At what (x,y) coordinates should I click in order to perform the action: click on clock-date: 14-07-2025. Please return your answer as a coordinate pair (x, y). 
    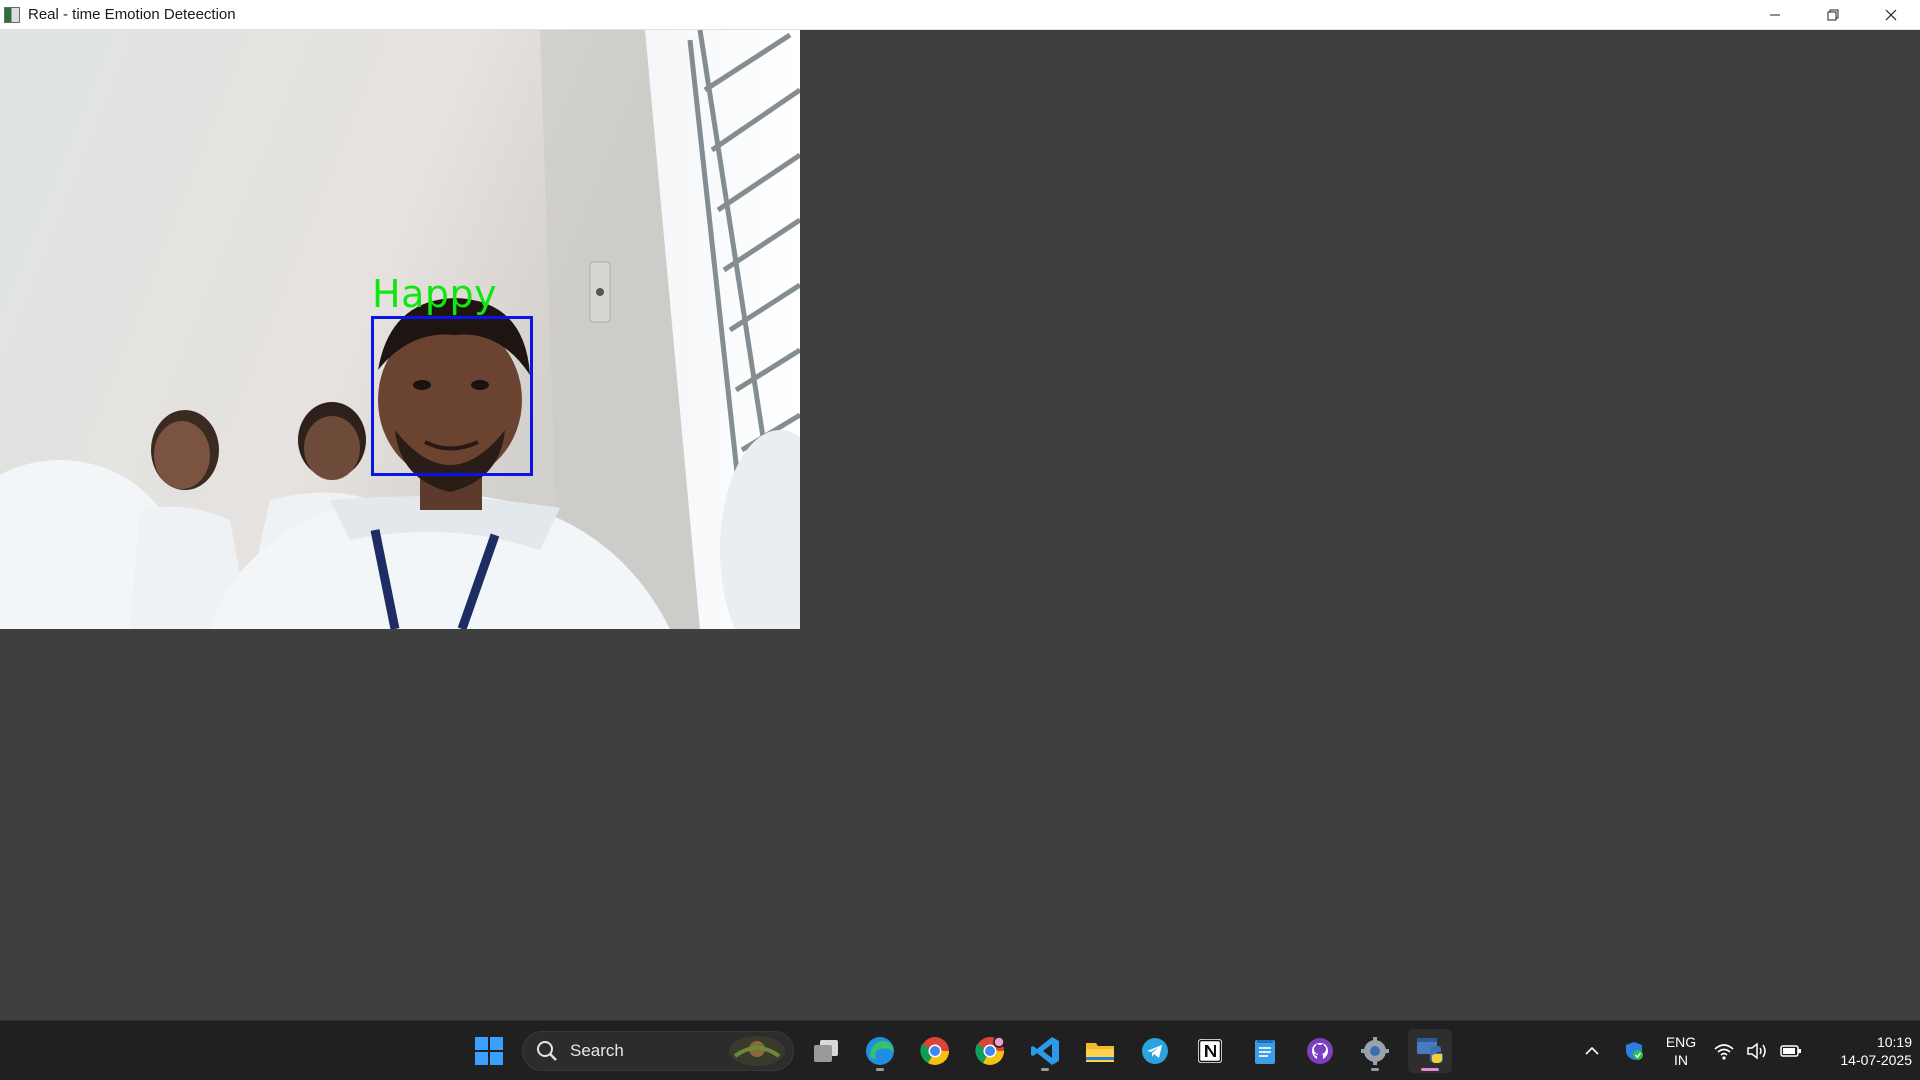
    Looking at the image, I should click on (1876, 1060).